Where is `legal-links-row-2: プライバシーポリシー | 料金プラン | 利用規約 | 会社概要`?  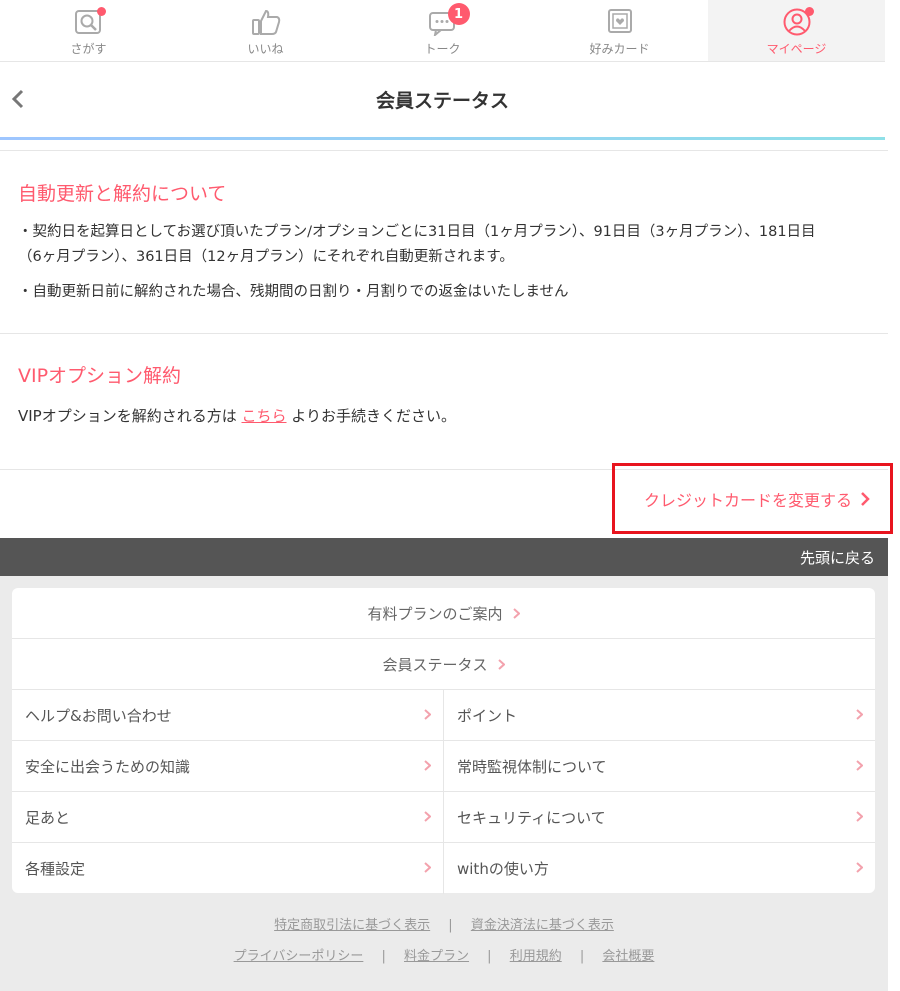
legal-links-row-2: プライバシーポリシー | 料金プラン | 利用規約 | 会社概要 is located at coordinates (444, 954).